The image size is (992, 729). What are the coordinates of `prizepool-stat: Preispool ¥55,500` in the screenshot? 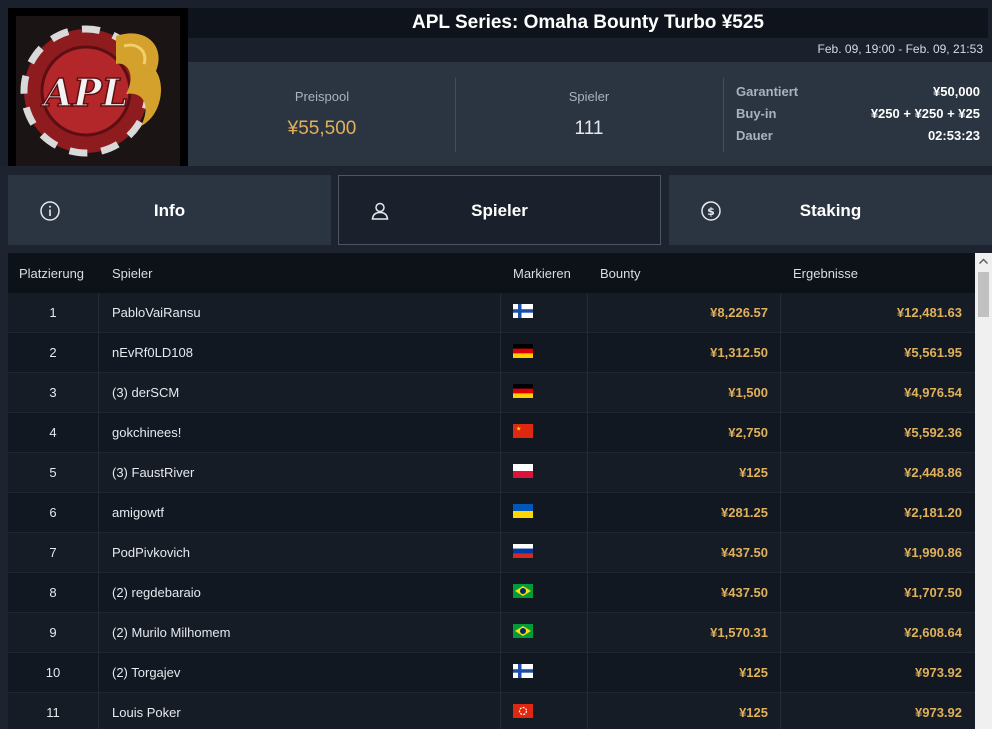 It's located at (322, 114).